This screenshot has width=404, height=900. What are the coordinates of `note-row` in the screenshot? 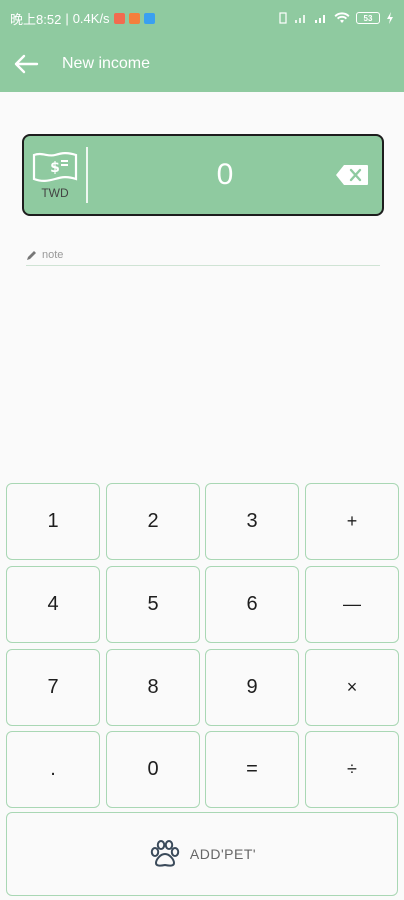 It's located at (203, 255).